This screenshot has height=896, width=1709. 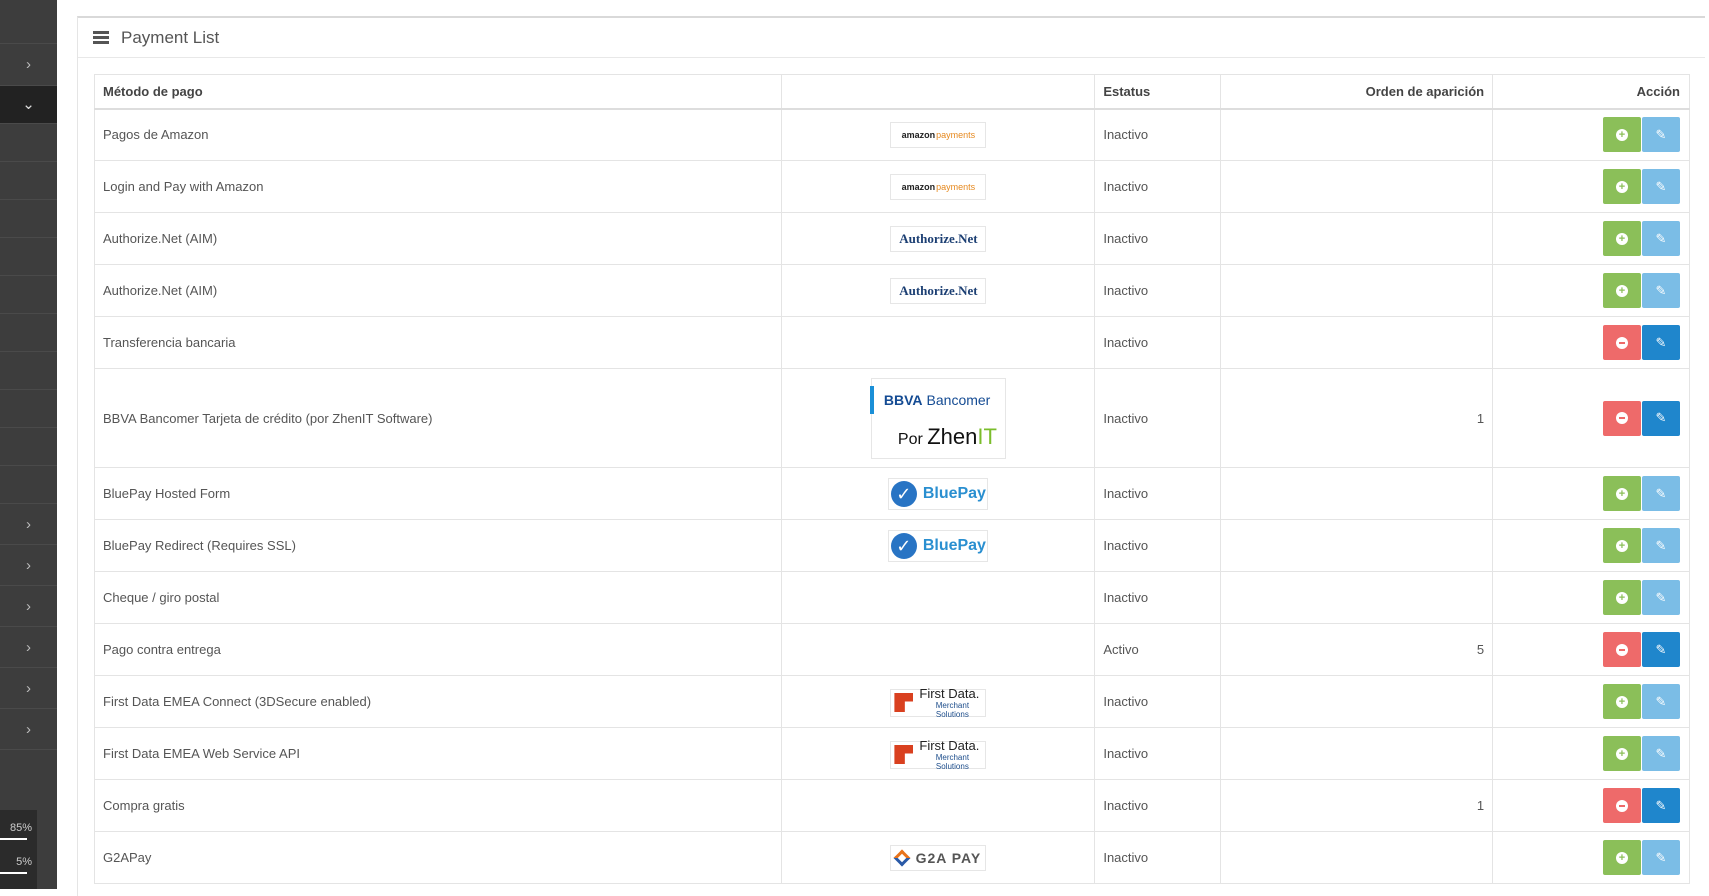 I want to click on logo-text: Por, so click(x=912, y=439).